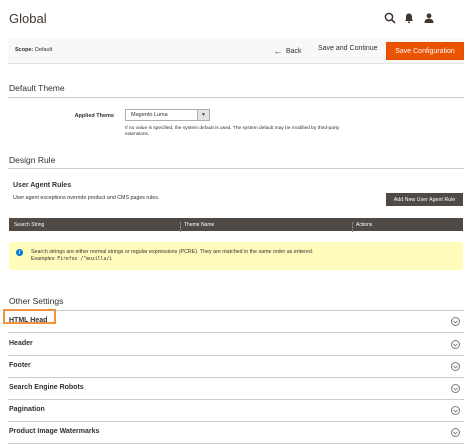 This screenshot has width=474, height=445. What do you see at coordinates (203, 115) in the screenshot?
I see `chevron-down-icon: ▼` at bounding box center [203, 115].